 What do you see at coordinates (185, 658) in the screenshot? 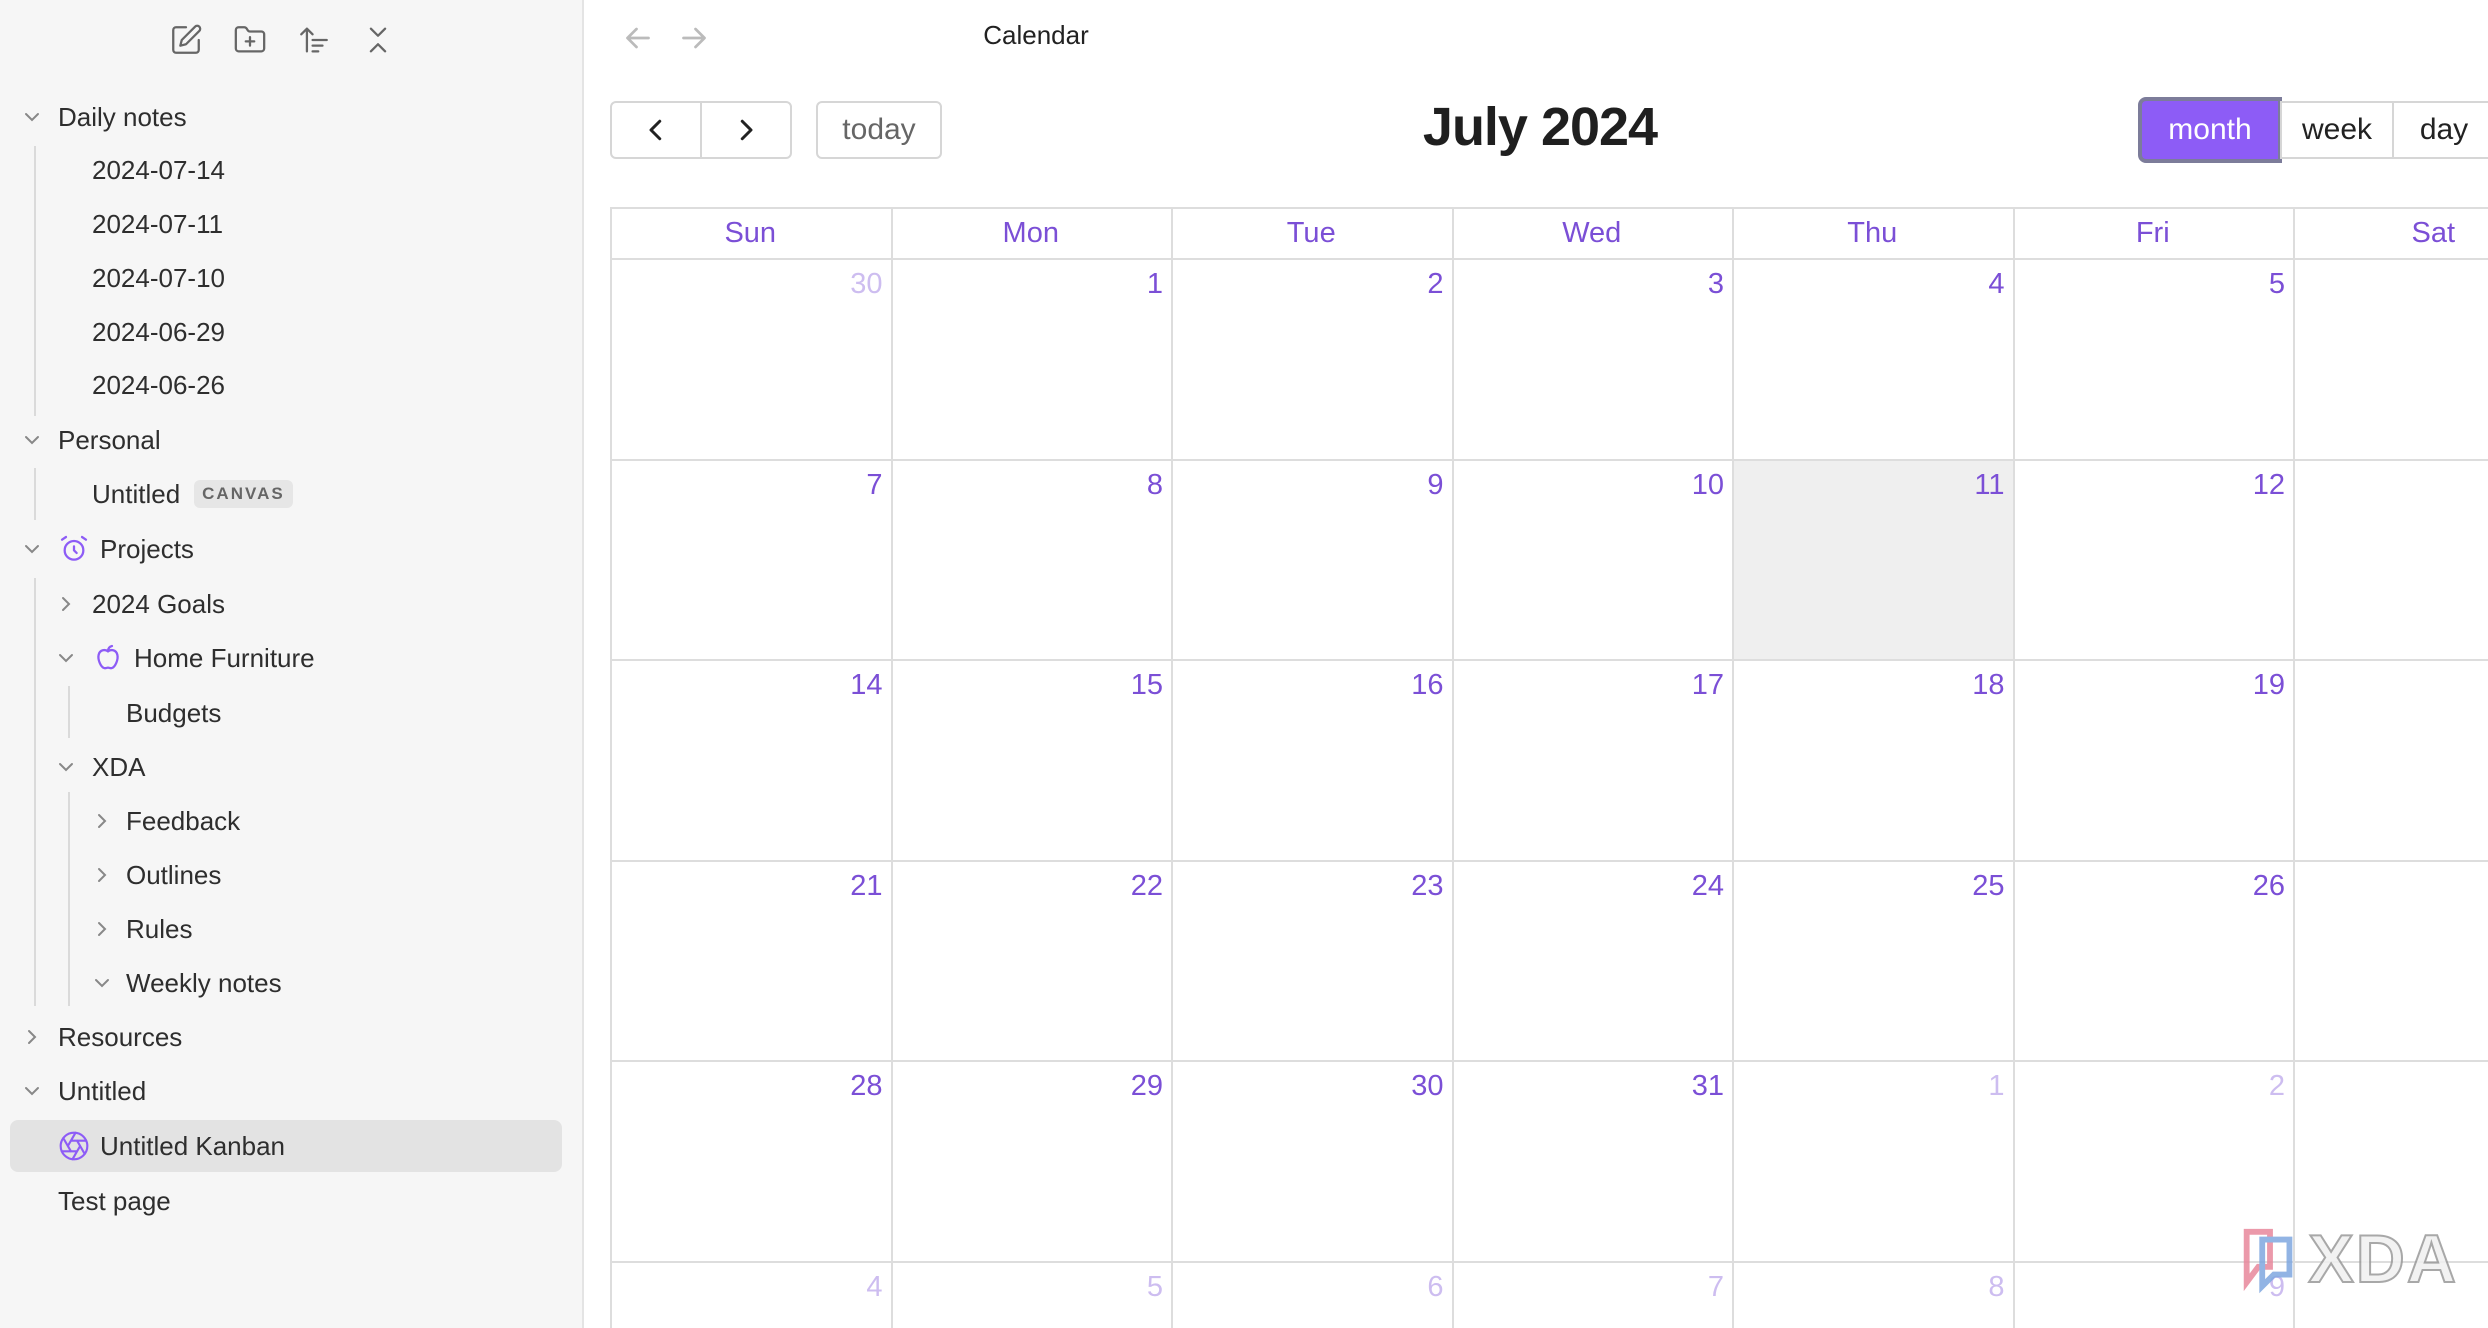
I see `folder-home-furniture: Home Furniture` at bounding box center [185, 658].